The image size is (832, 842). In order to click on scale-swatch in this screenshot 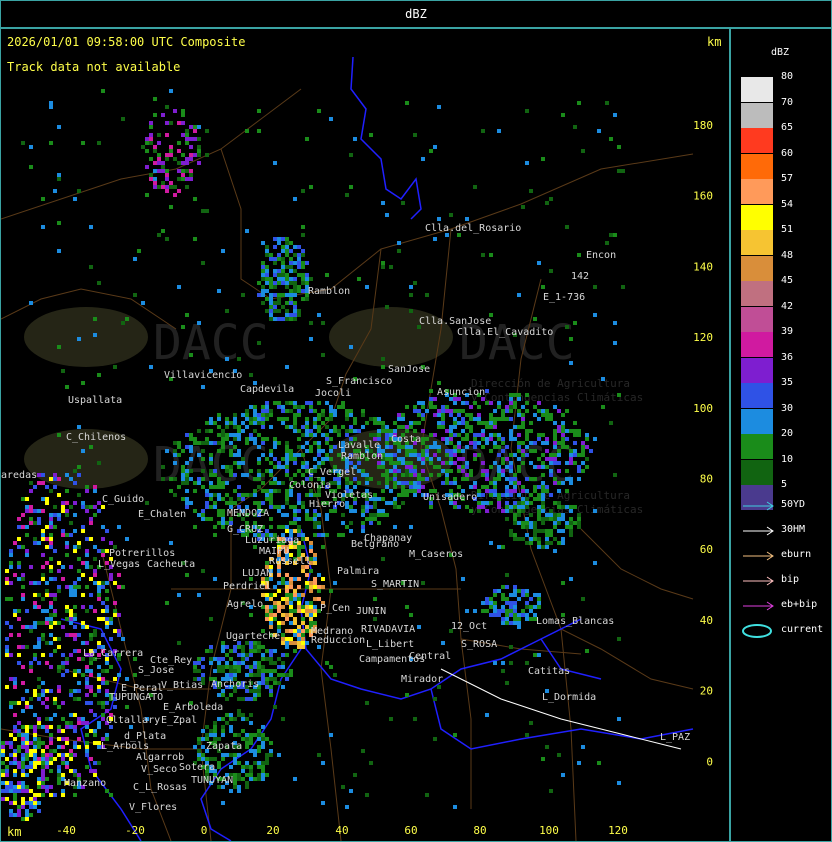, I will do `click(757, 89)`.